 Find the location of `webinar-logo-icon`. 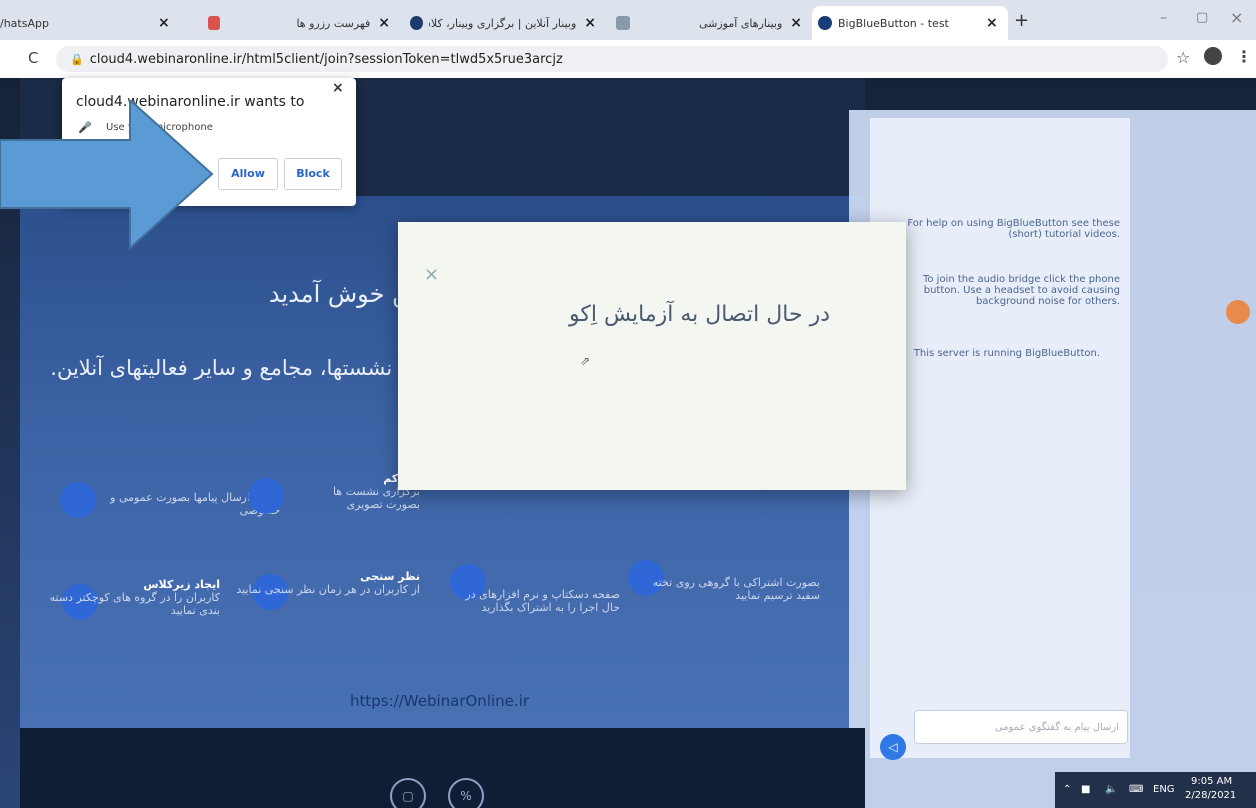

webinar-logo-icon is located at coordinates (416, 23).